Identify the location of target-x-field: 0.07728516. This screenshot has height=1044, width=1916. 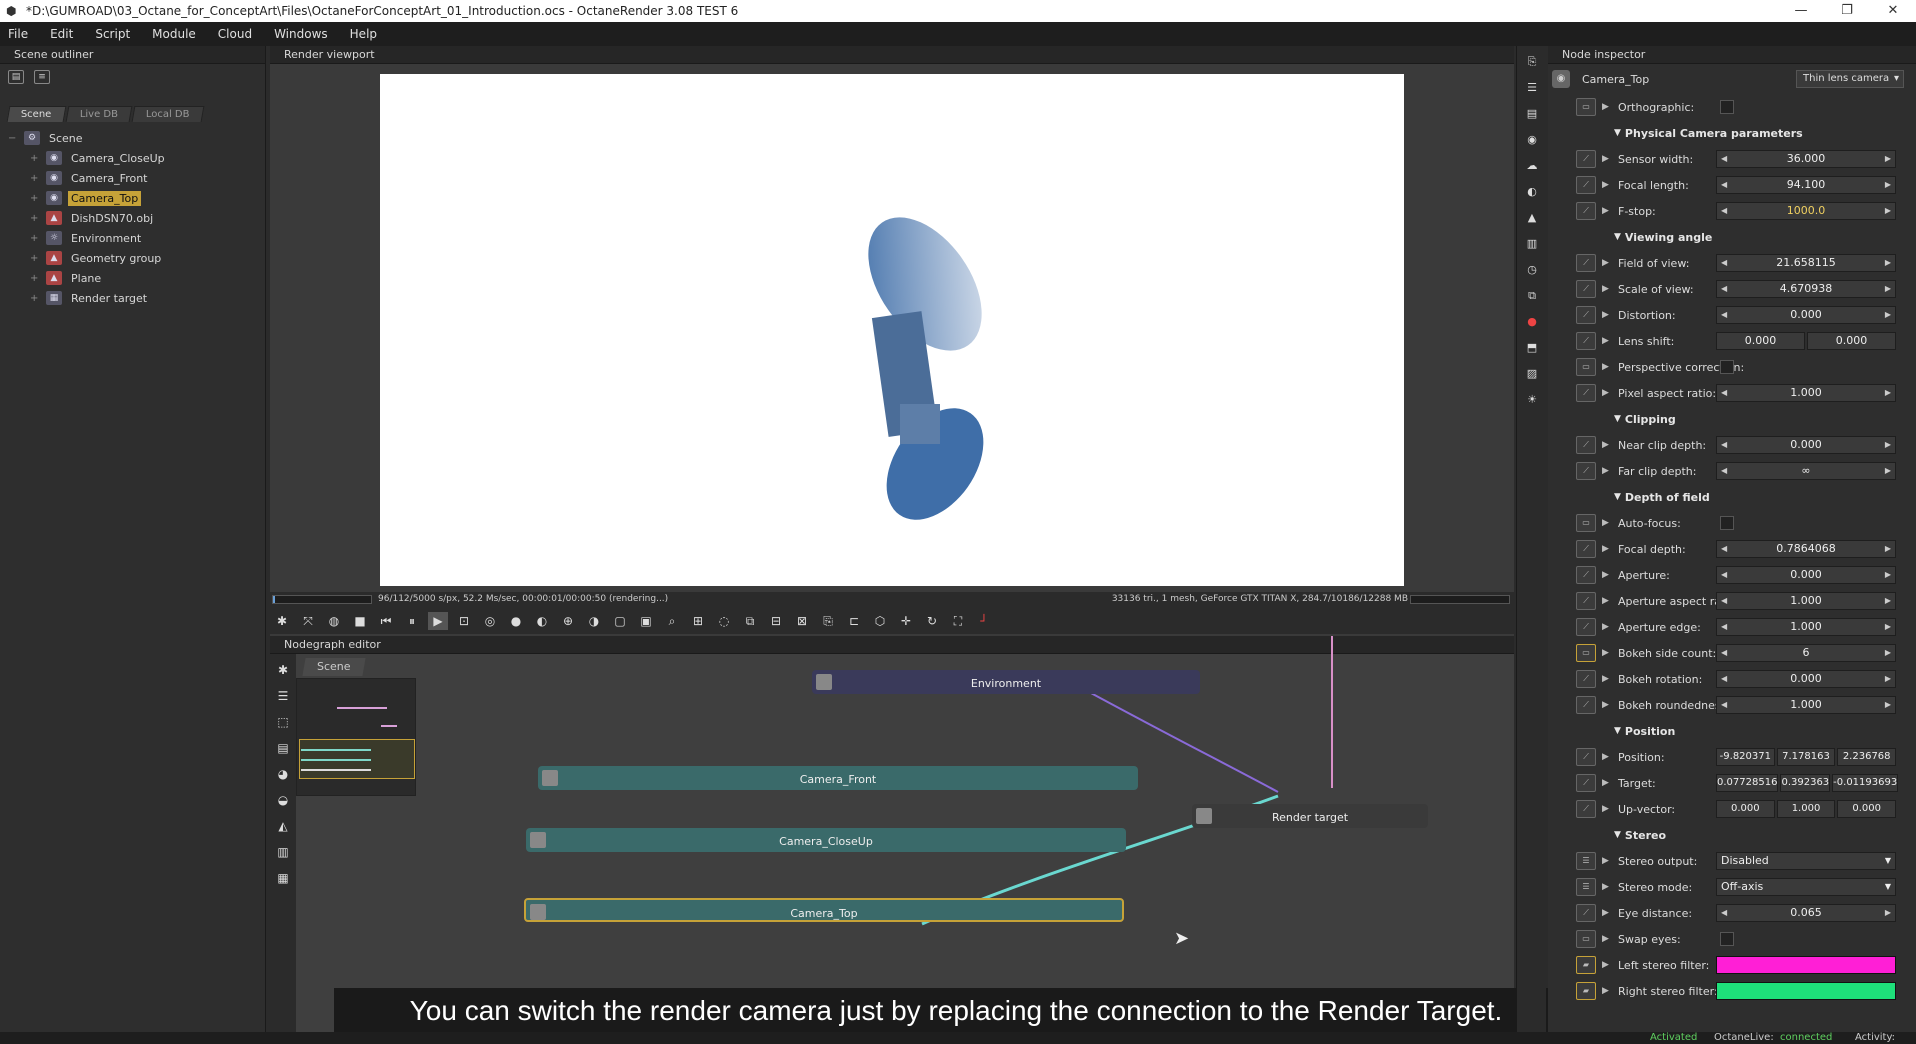
(1747, 783).